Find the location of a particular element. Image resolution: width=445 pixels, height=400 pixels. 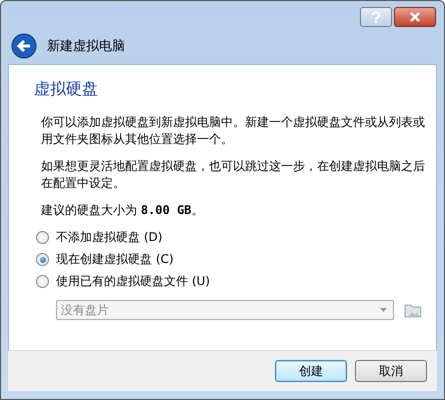

folder-icon is located at coordinates (413, 310).